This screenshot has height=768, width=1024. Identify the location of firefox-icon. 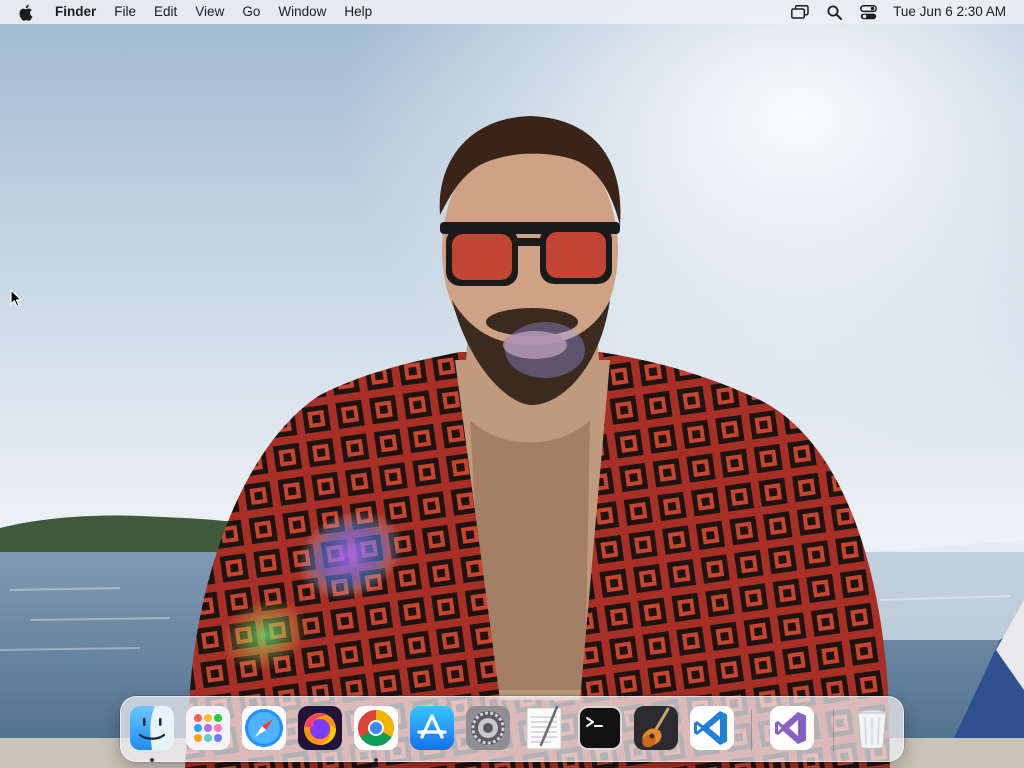
(320, 728).